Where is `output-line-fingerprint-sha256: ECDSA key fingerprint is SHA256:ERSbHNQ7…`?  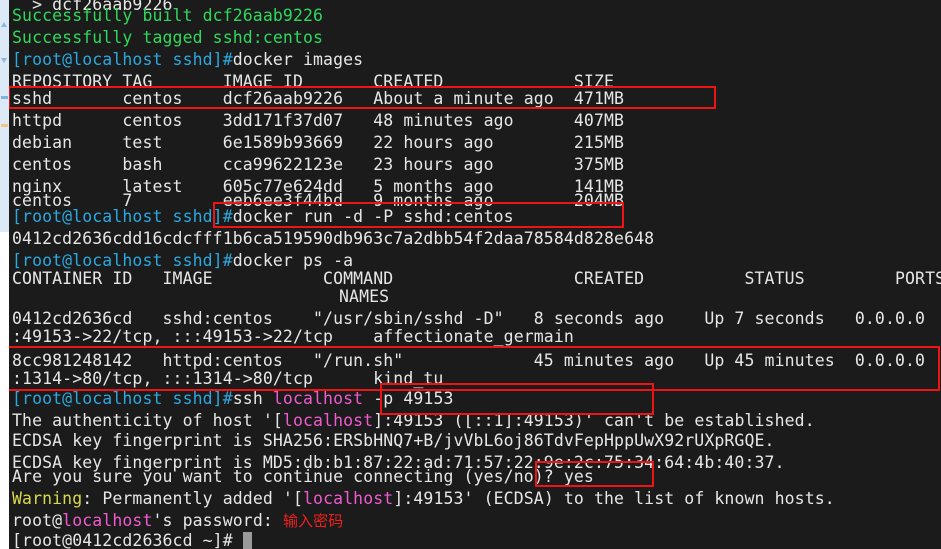 output-line-fingerprint-sha256: ECDSA key fingerprint is SHA256:ERSbHNQ7… is located at coordinates (393, 440).